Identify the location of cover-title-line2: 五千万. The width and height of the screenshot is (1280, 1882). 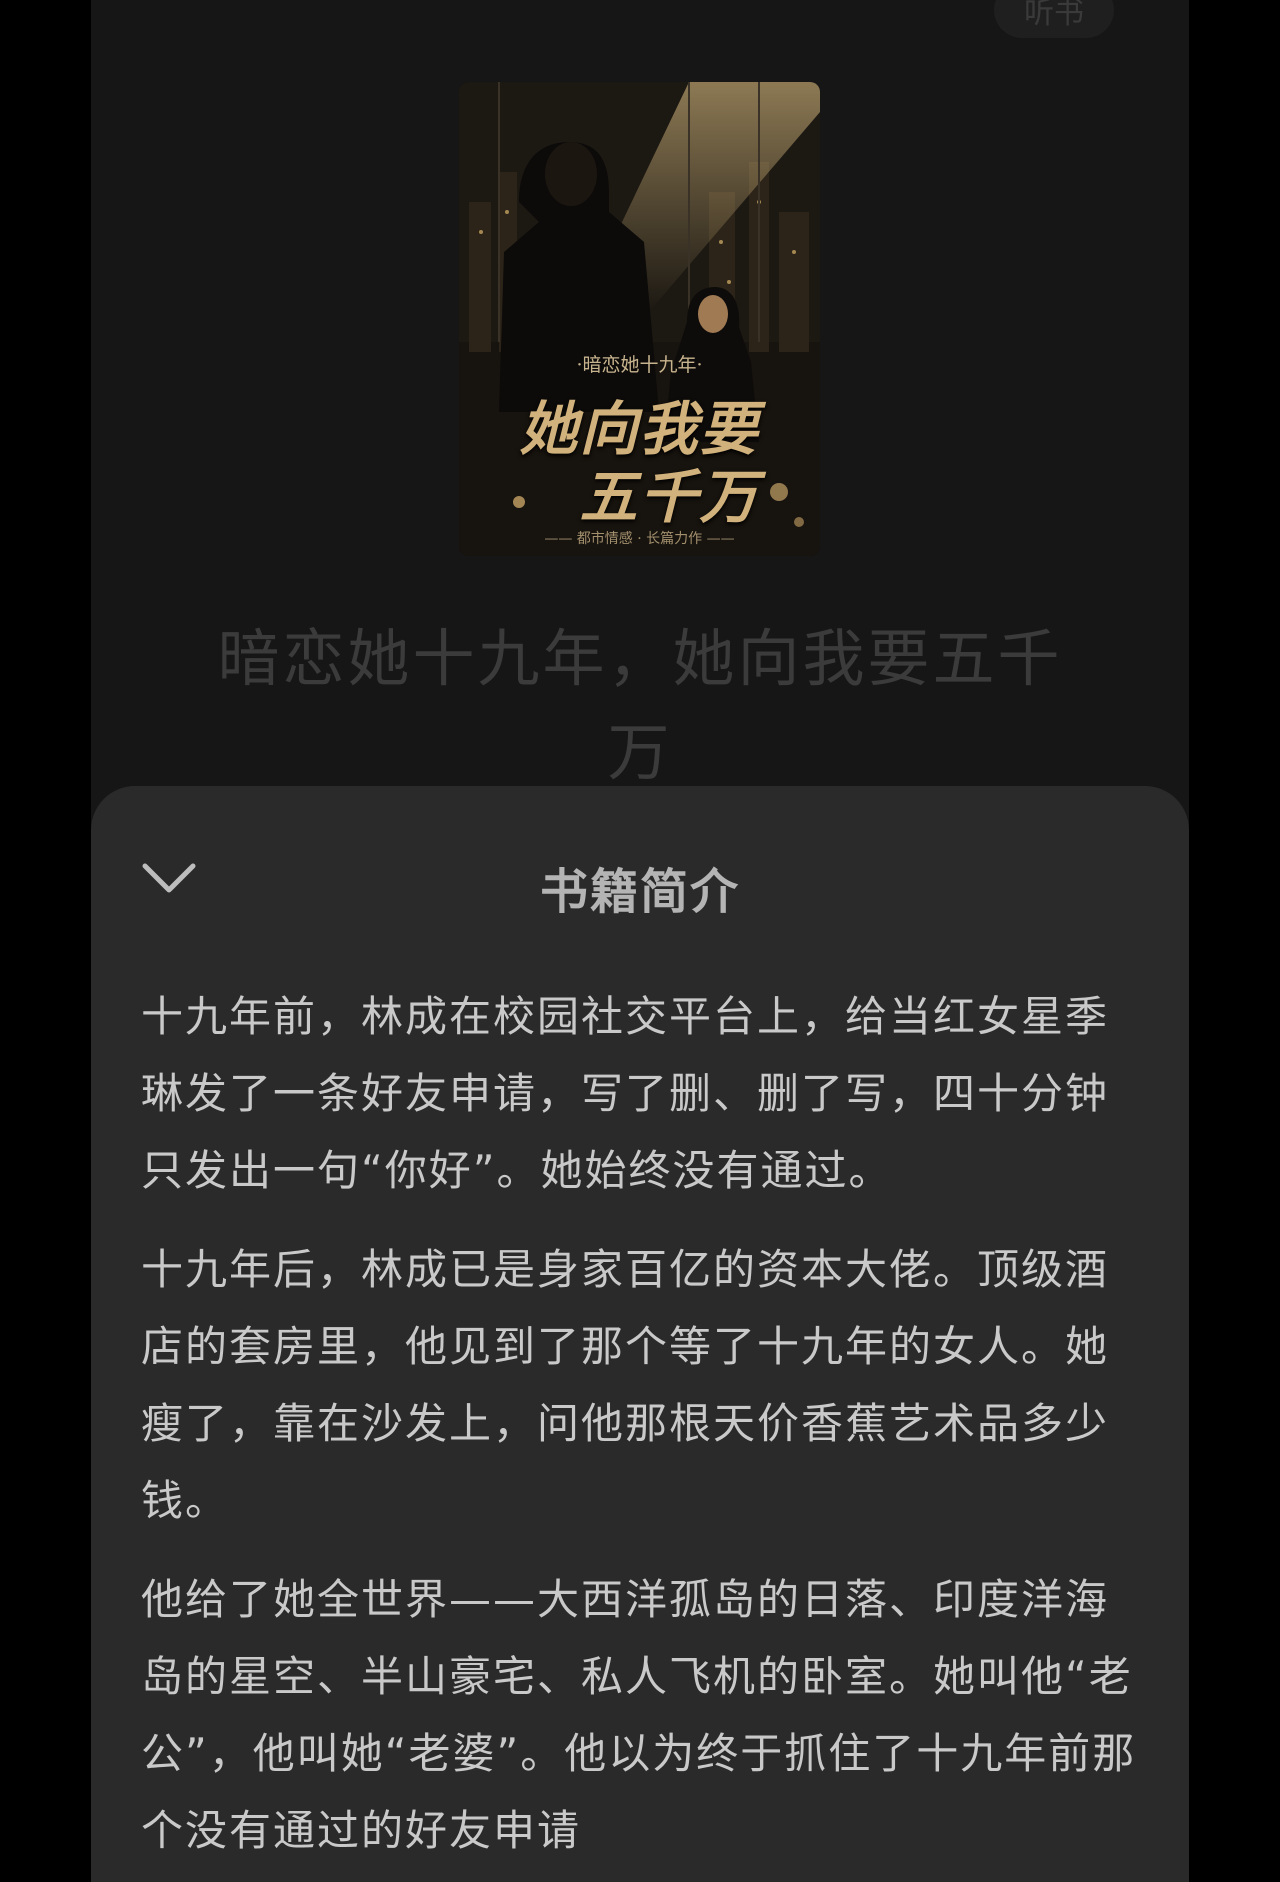
(669, 497).